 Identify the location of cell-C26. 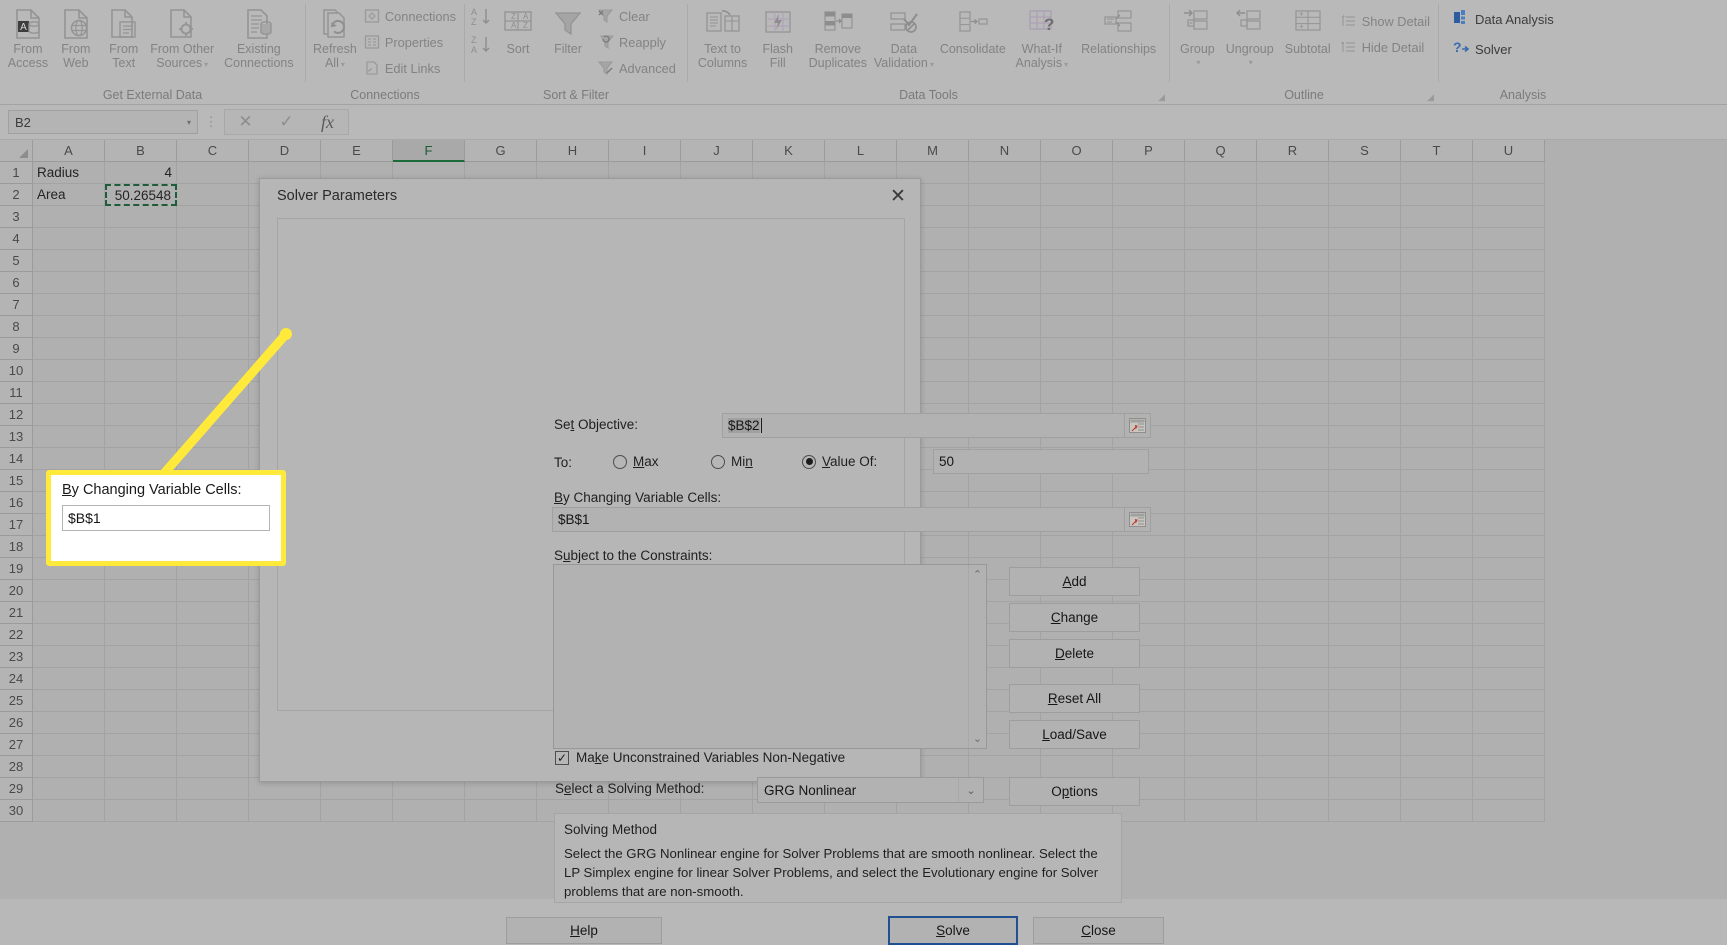
(213, 723).